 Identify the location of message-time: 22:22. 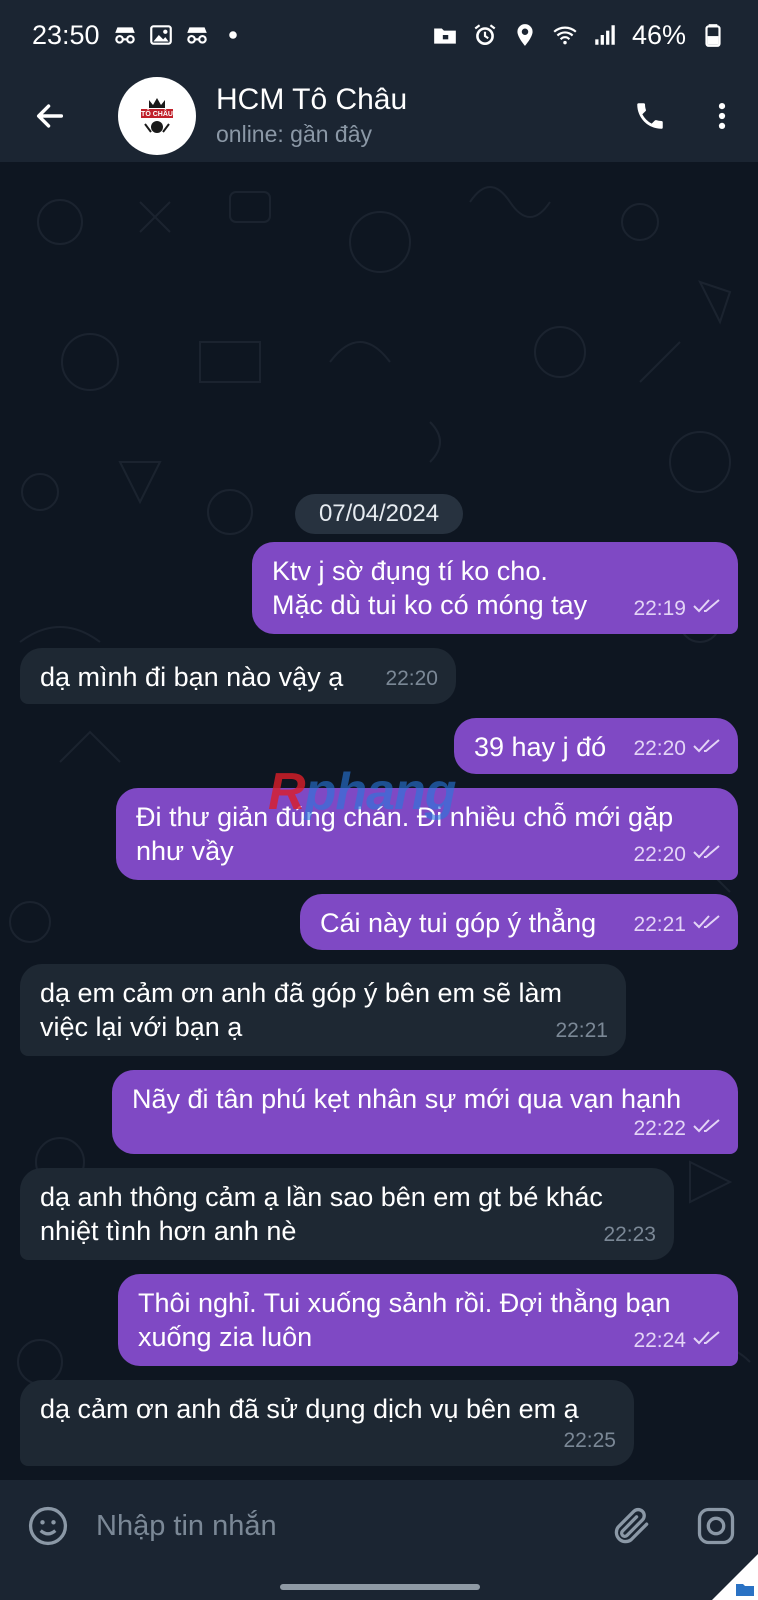
(659, 1128).